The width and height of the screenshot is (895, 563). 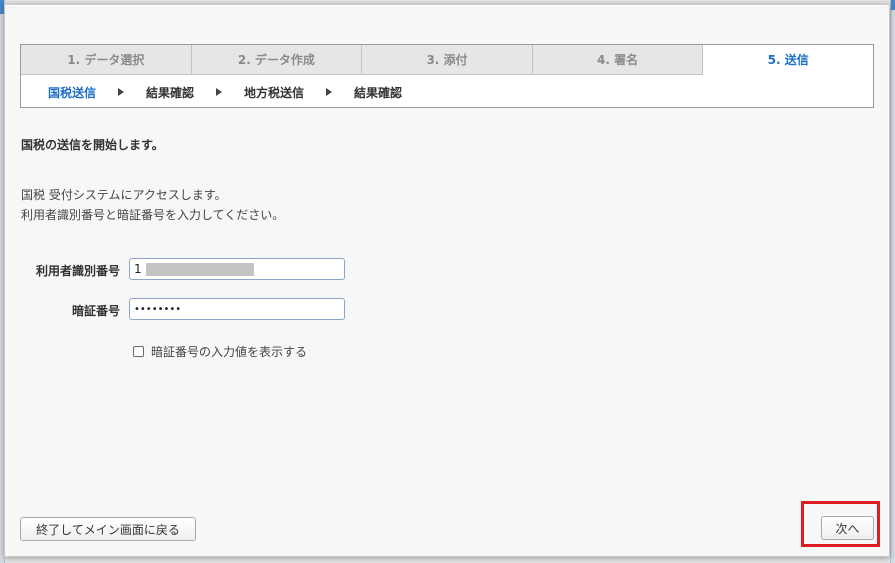 I want to click on page-heading: 国税の送信を開始します。, so click(x=92, y=145).